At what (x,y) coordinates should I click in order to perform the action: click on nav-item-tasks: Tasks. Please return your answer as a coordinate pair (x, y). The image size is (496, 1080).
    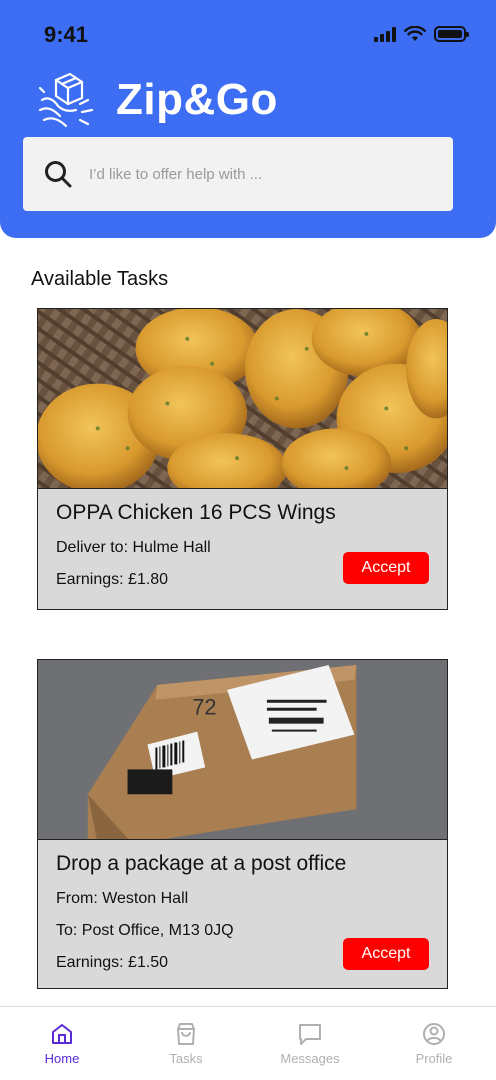
    Looking at the image, I should click on (186, 1043).